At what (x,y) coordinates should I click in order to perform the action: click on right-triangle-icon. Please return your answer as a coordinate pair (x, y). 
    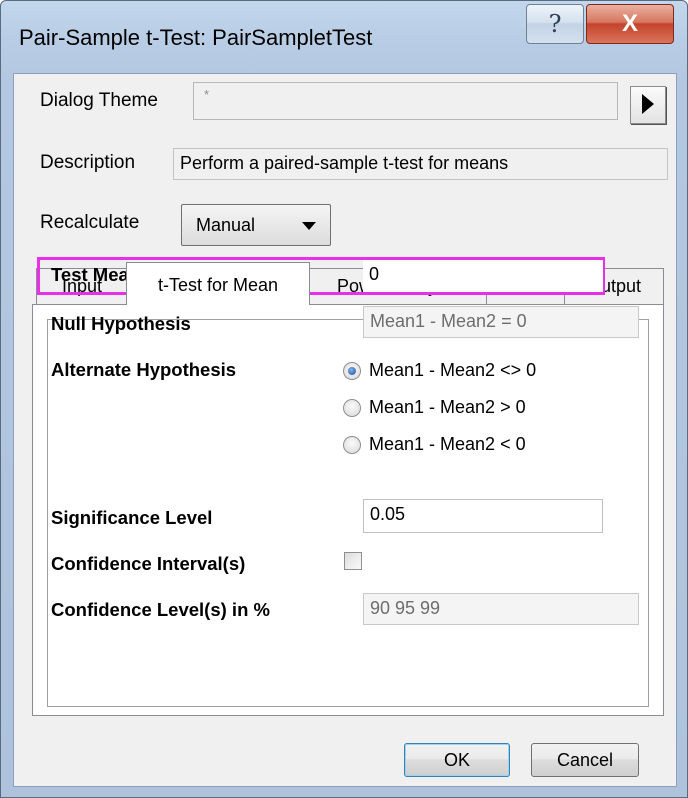
    Looking at the image, I should click on (648, 104).